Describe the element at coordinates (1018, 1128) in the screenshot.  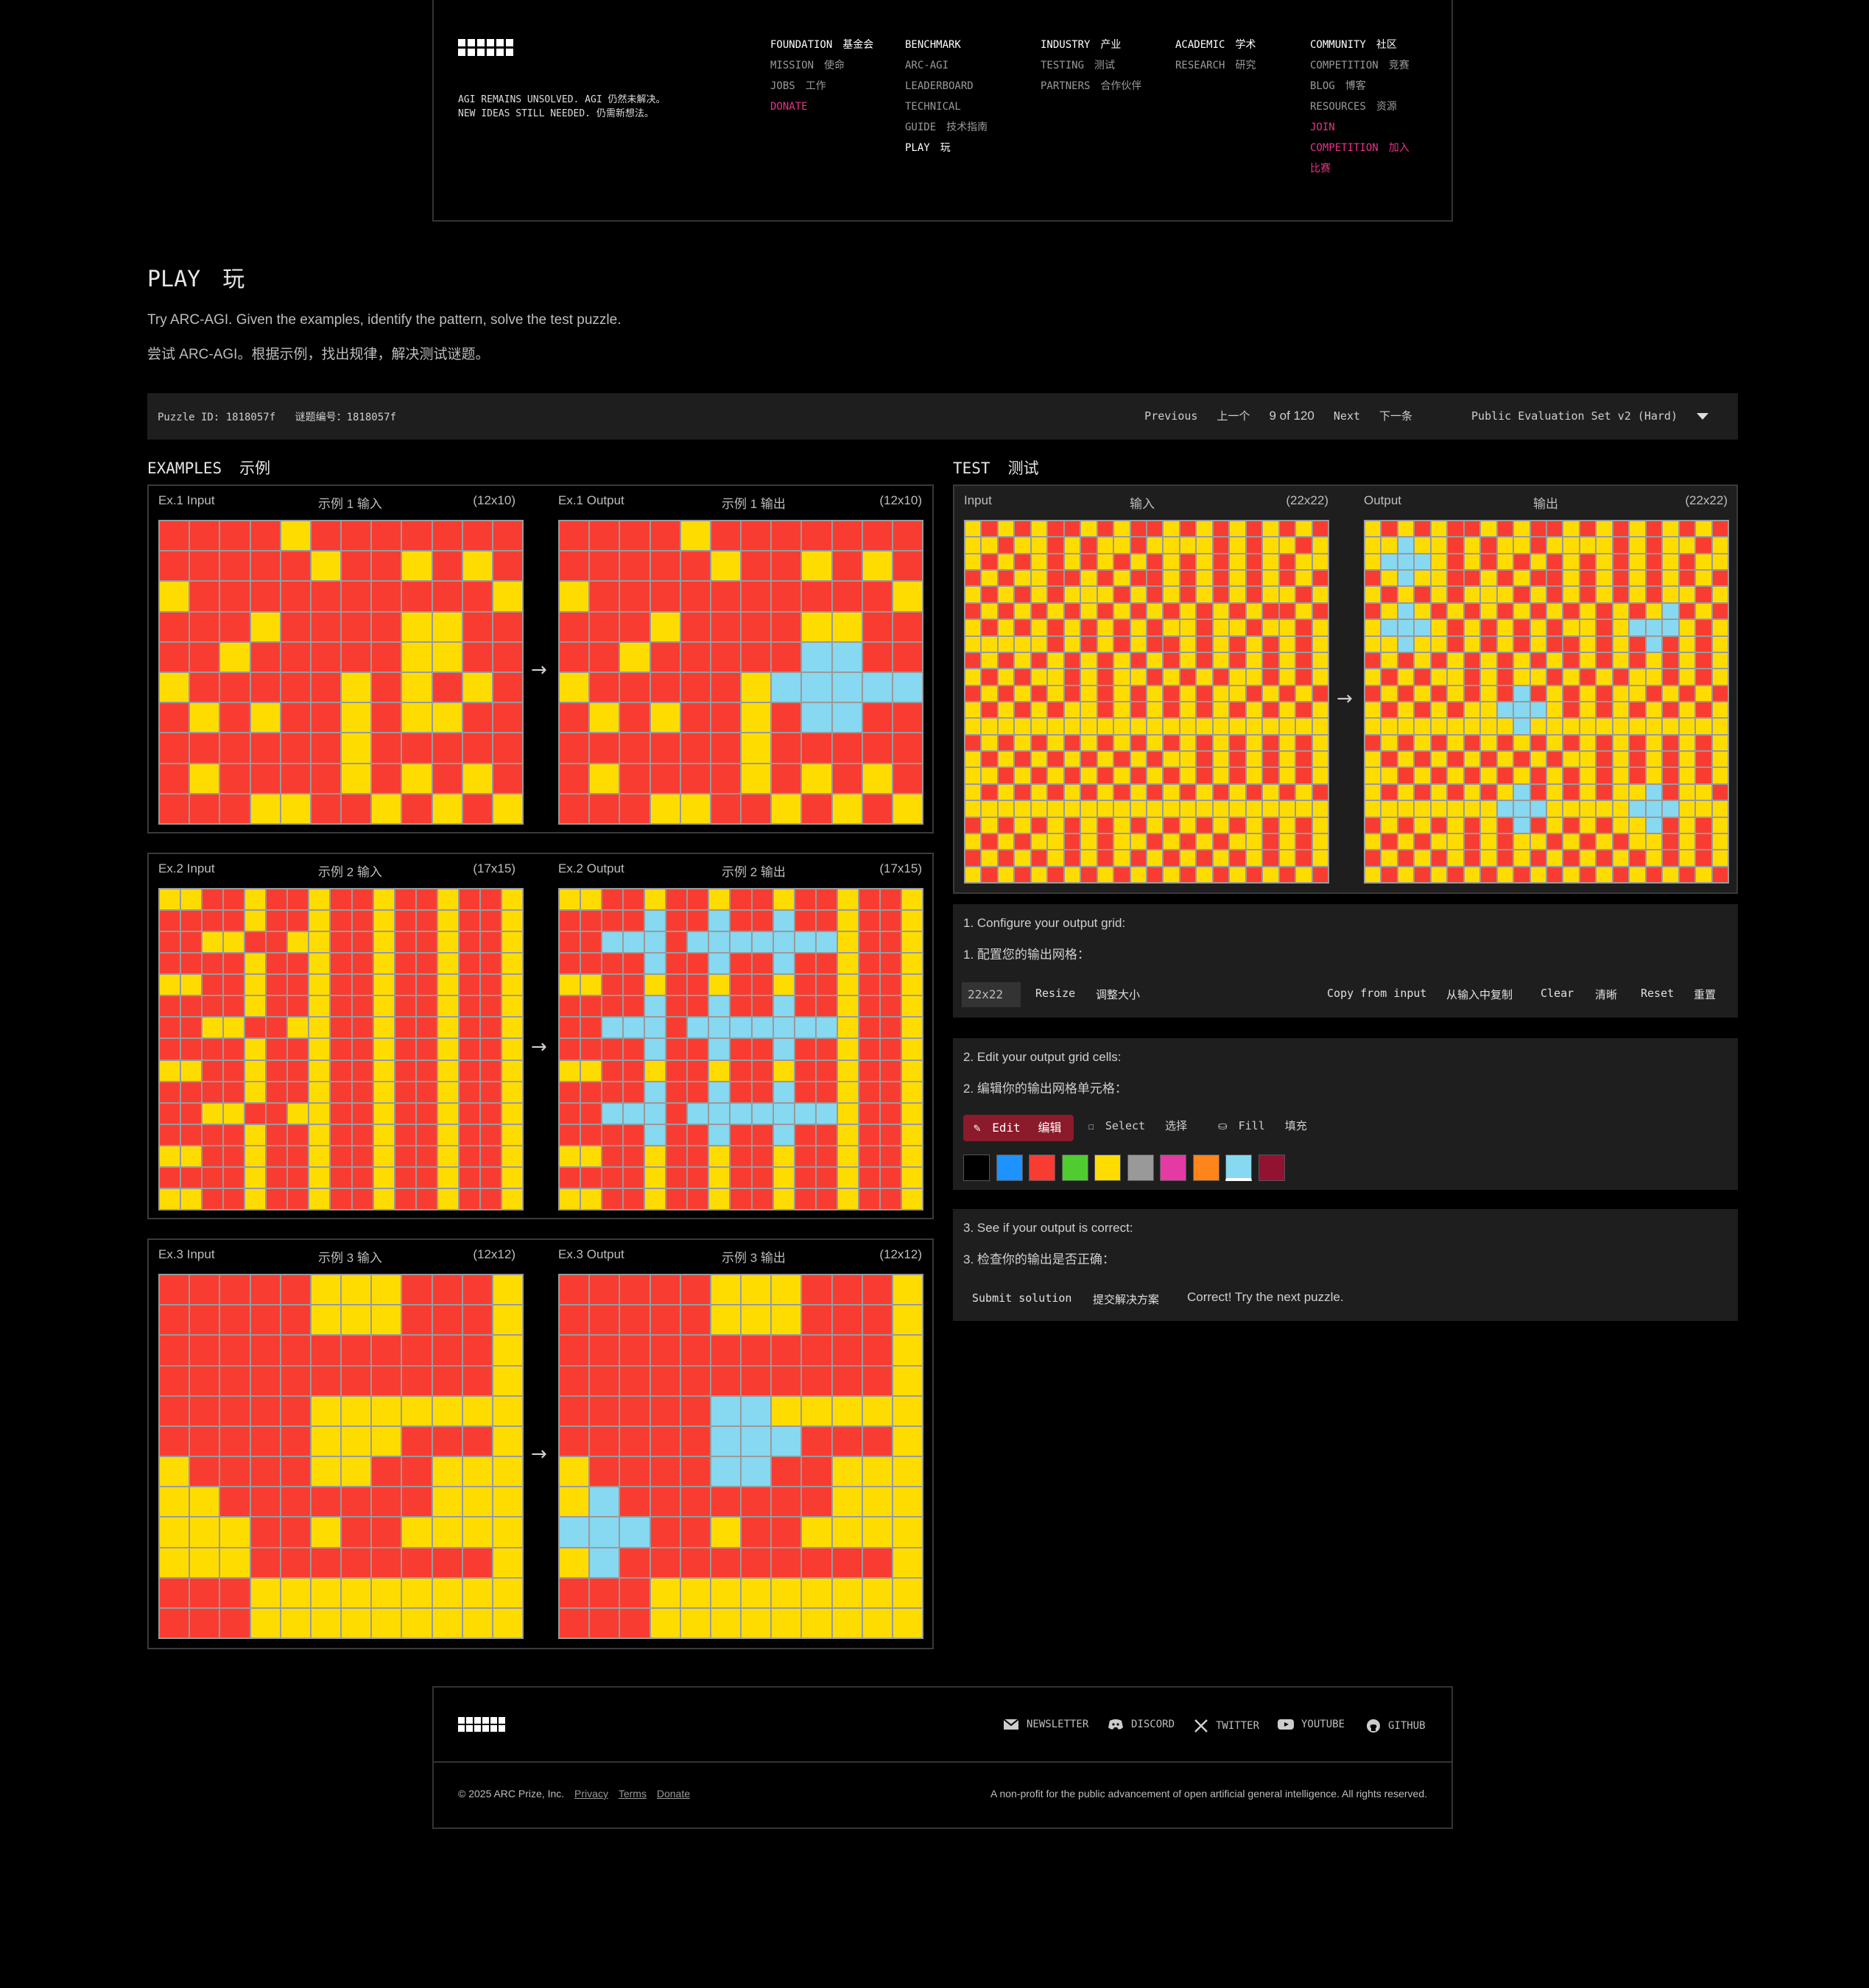
I see `edit-mode-button: ✎ Edit 编辑` at that location.